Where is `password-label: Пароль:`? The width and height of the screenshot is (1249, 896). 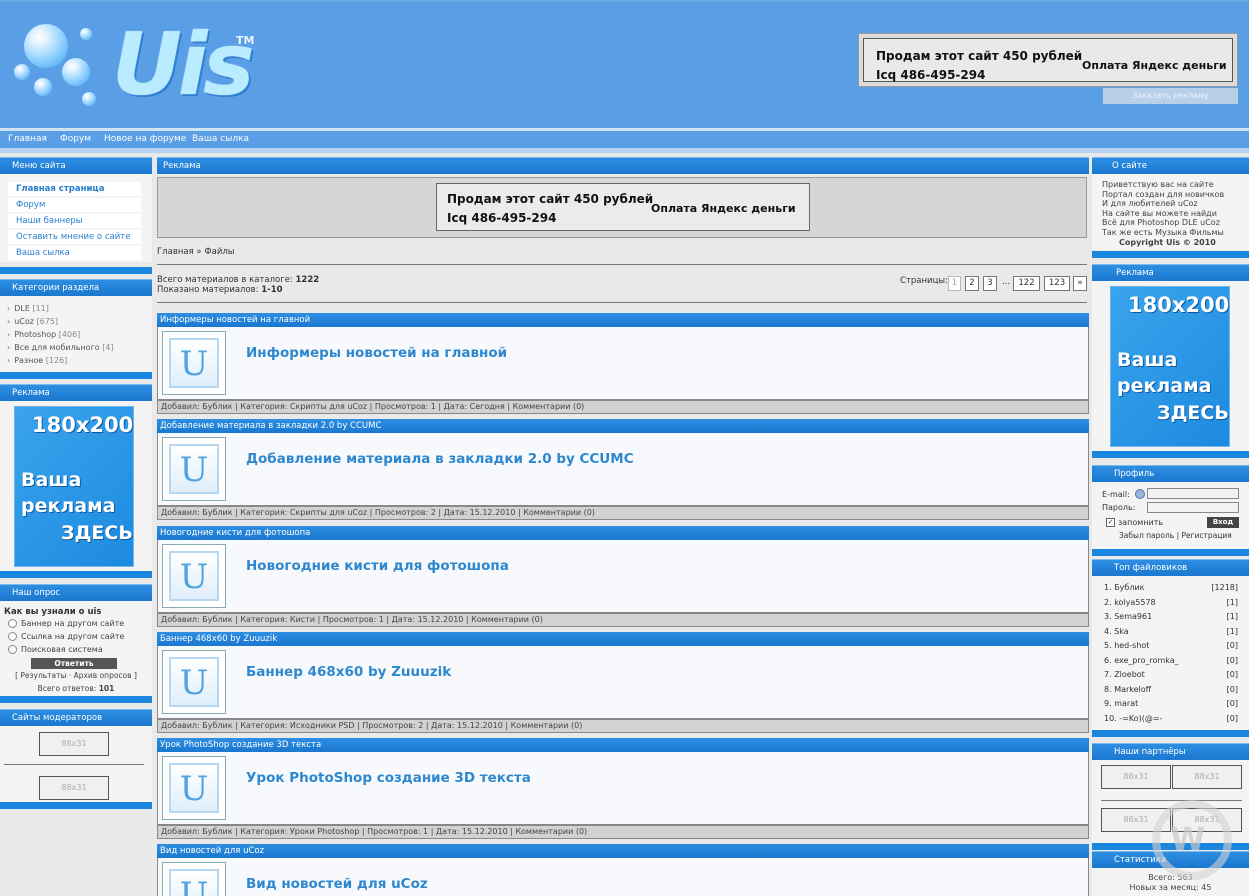 password-label: Пароль: is located at coordinates (1119, 507).